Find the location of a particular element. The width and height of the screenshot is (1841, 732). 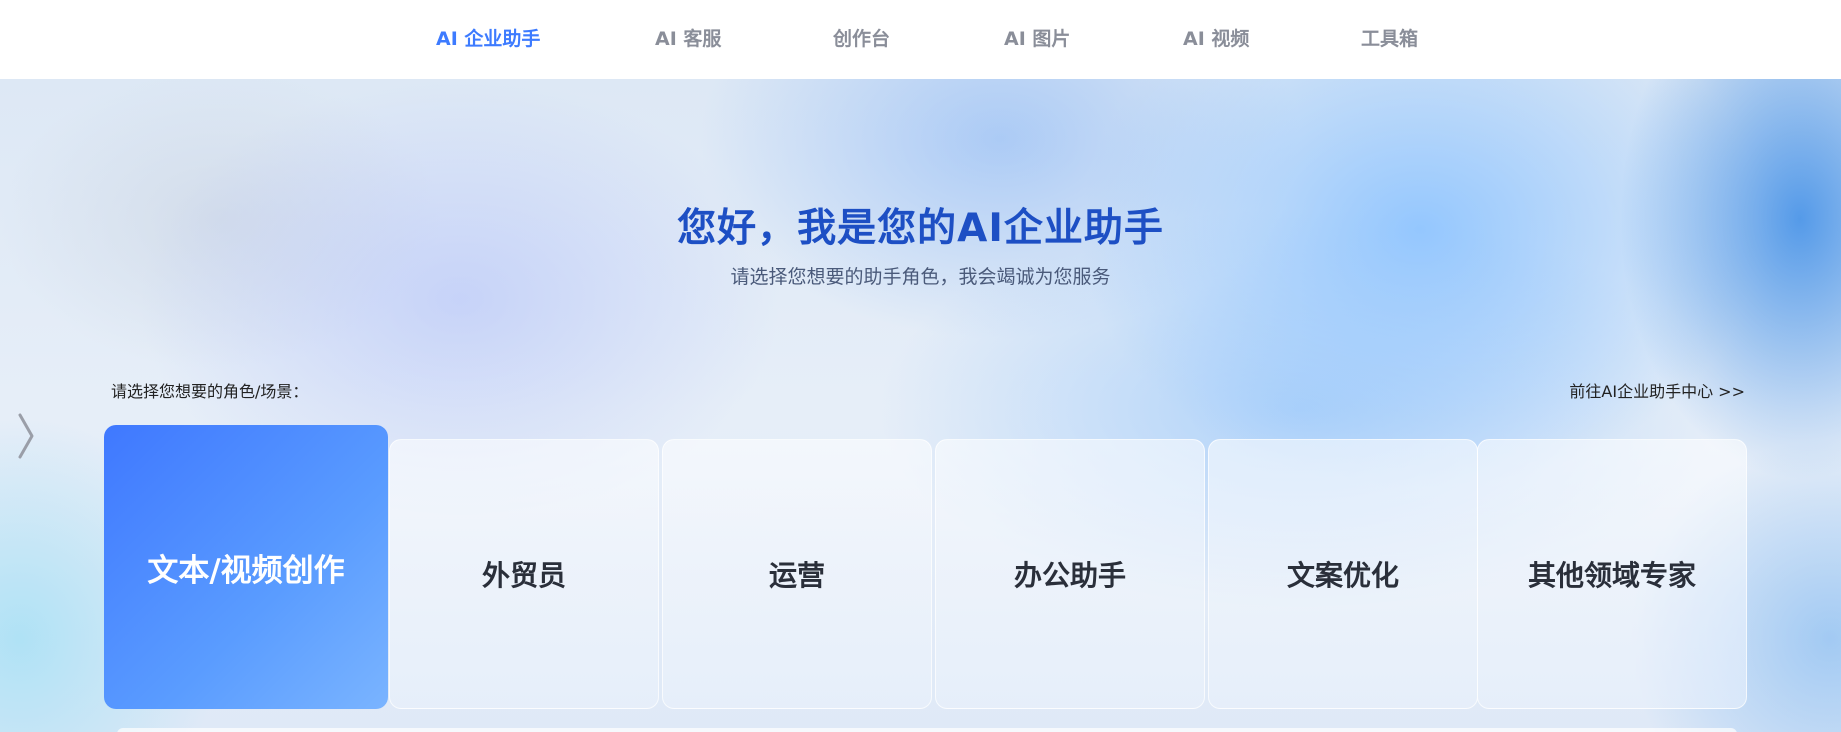

nav-tab-ai-image: AI 图片 is located at coordinates (1037, 39).